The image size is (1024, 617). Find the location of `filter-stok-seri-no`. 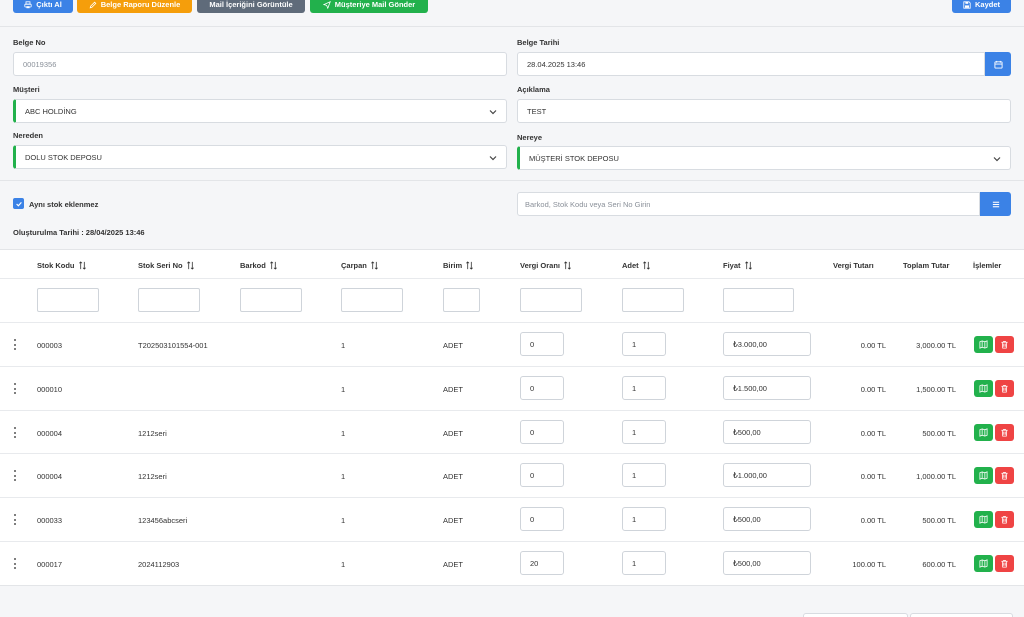

filter-stok-seri-no is located at coordinates (169, 300).